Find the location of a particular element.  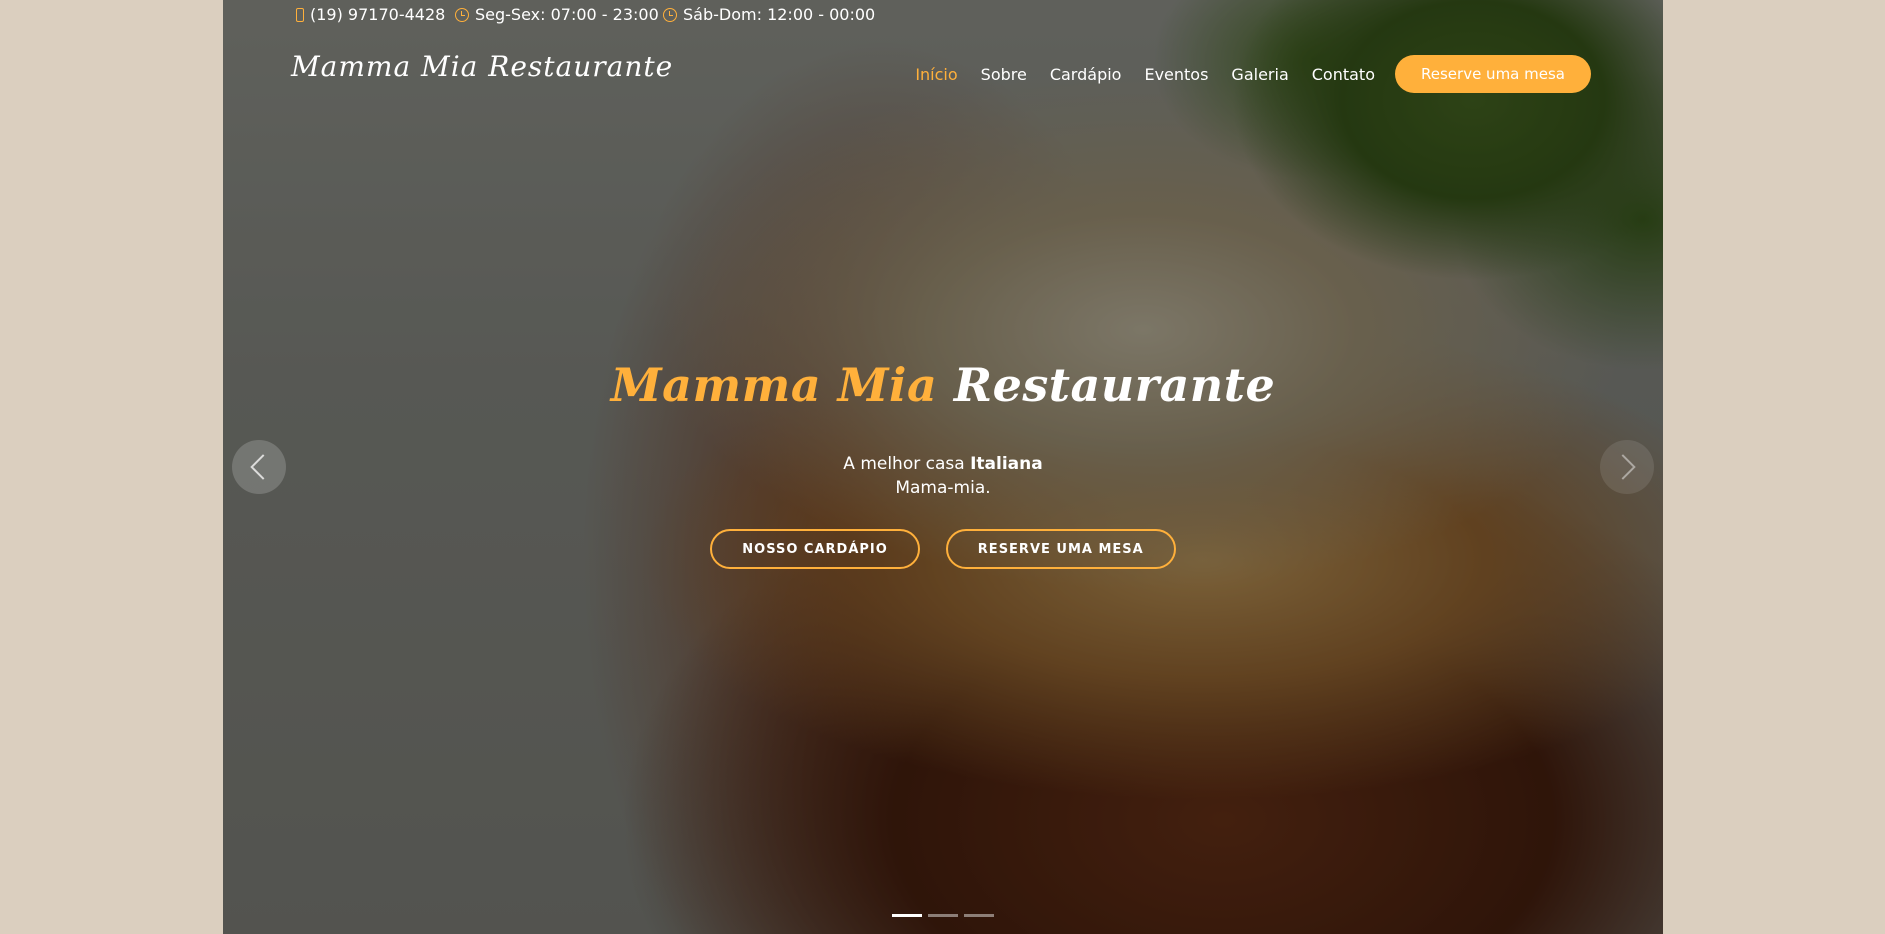

weekday-hours: Seg-Sex: 07:00 - 23:00 is located at coordinates (567, 14).